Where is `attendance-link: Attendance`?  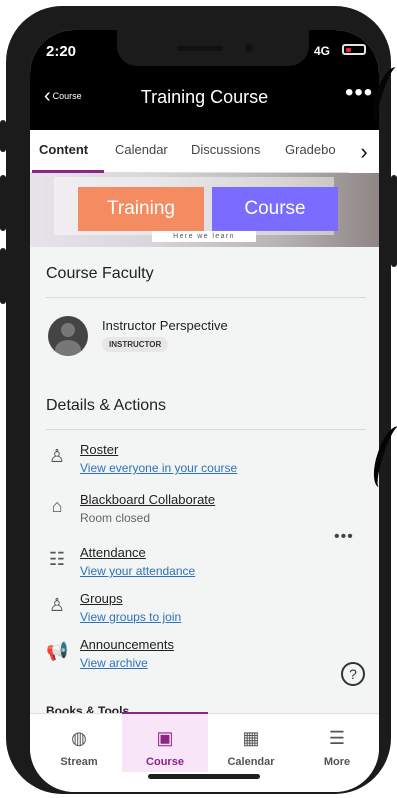 attendance-link: Attendance is located at coordinates (113, 552).